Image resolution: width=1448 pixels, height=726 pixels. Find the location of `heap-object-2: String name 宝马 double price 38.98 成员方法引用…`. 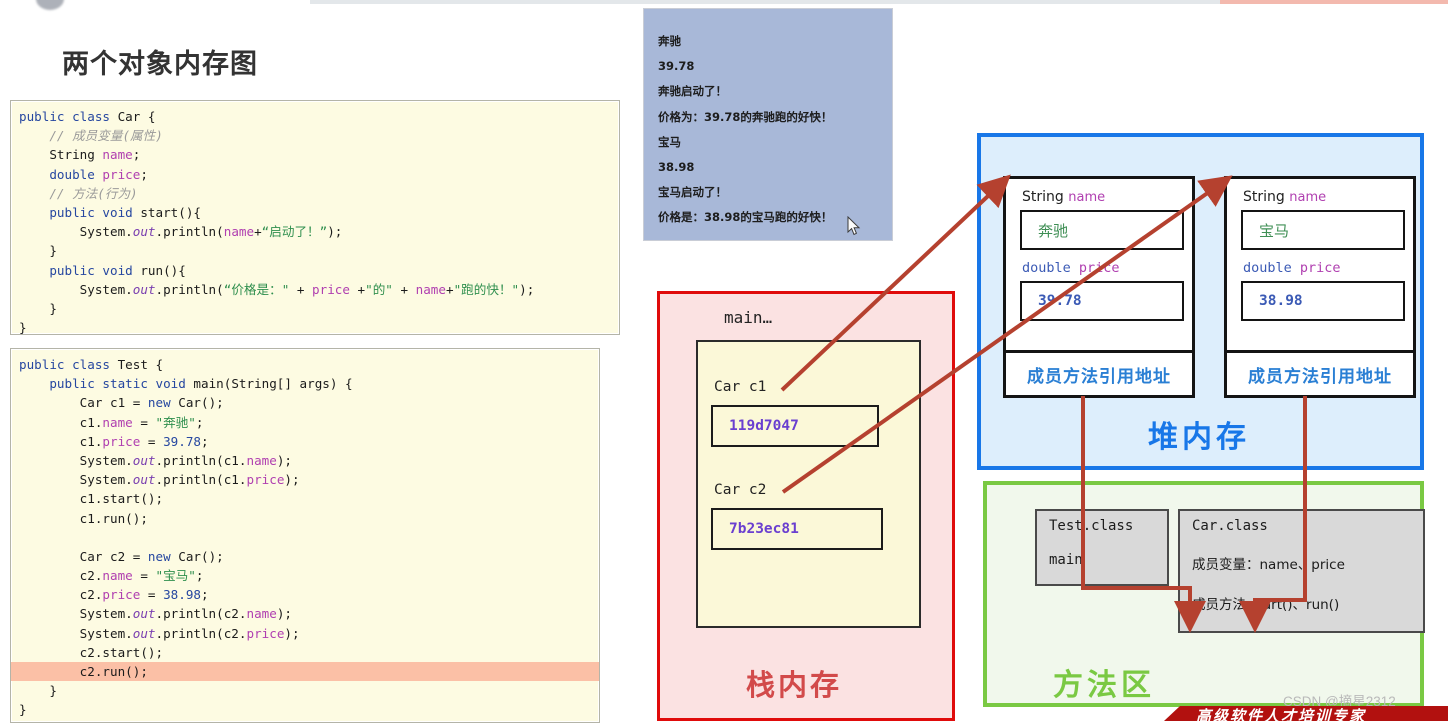

heap-object-2: String name 宝马 double price 38.98 成员方法引用… is located at coordinates (1320, 287).